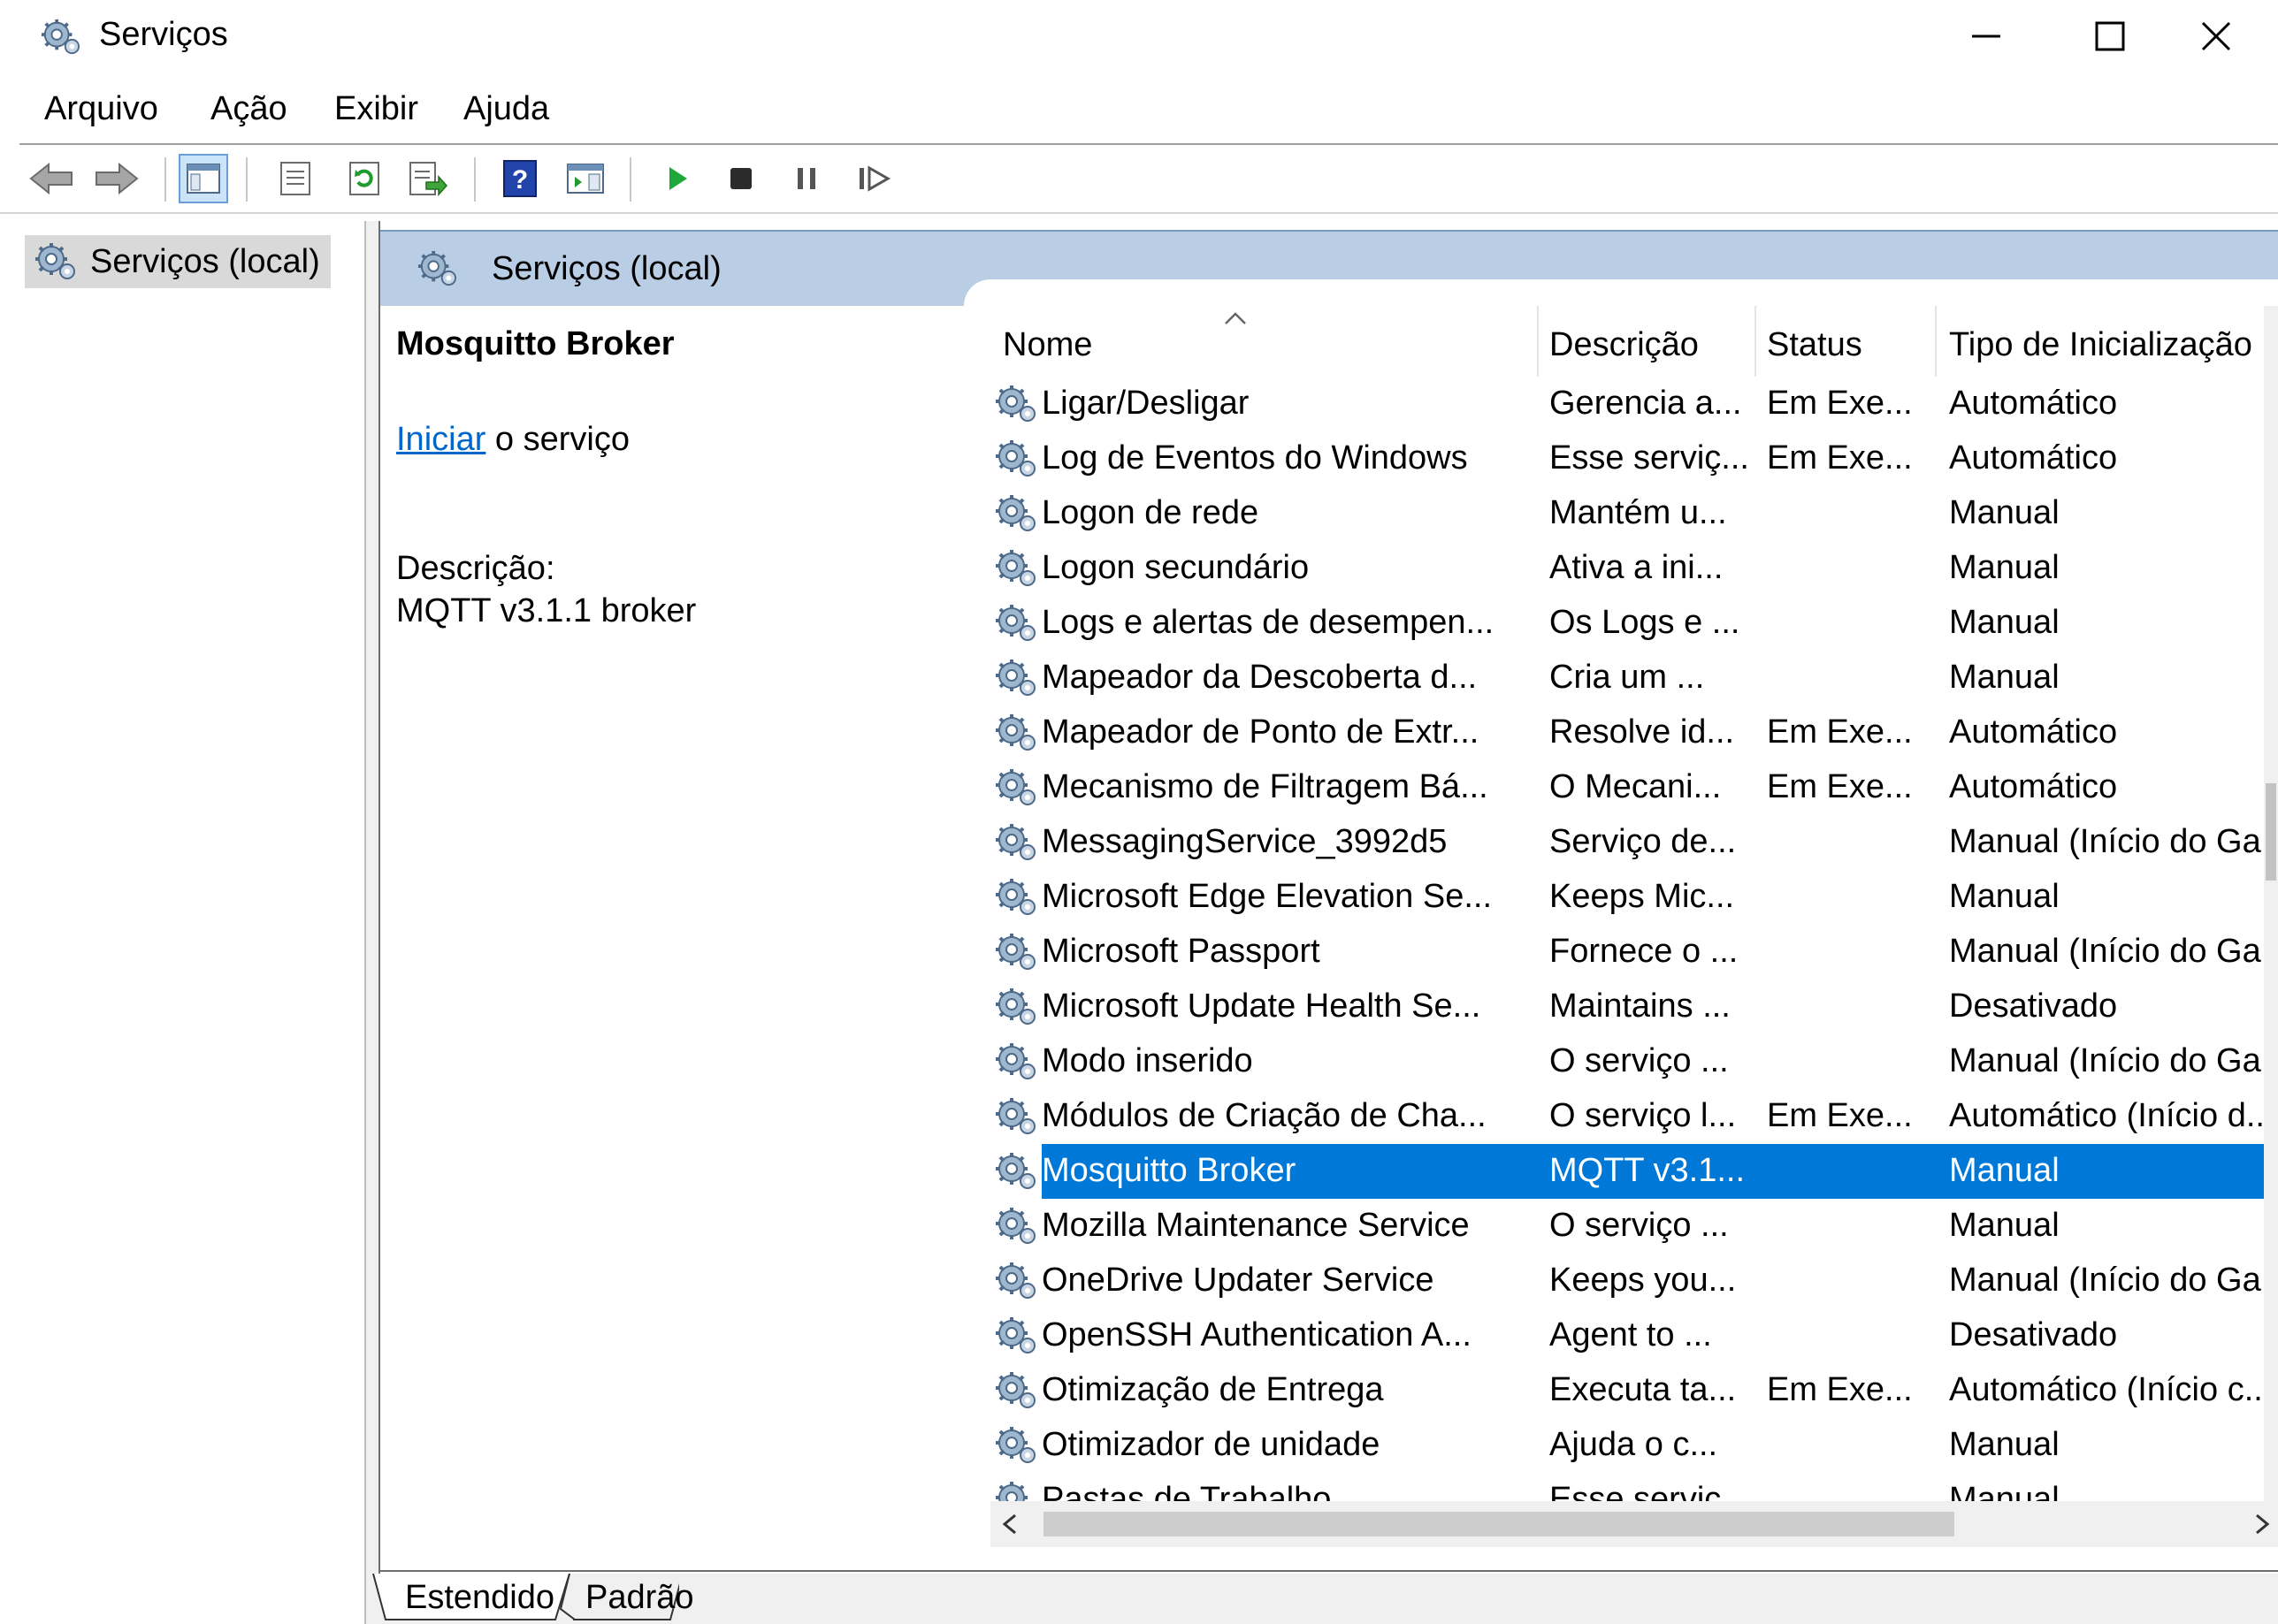 The image size is (2278, 1624). What do you see at coordinates (1986, 36) in the screenshot?
I see `minimize-button` at bounding box center [1986, 36].